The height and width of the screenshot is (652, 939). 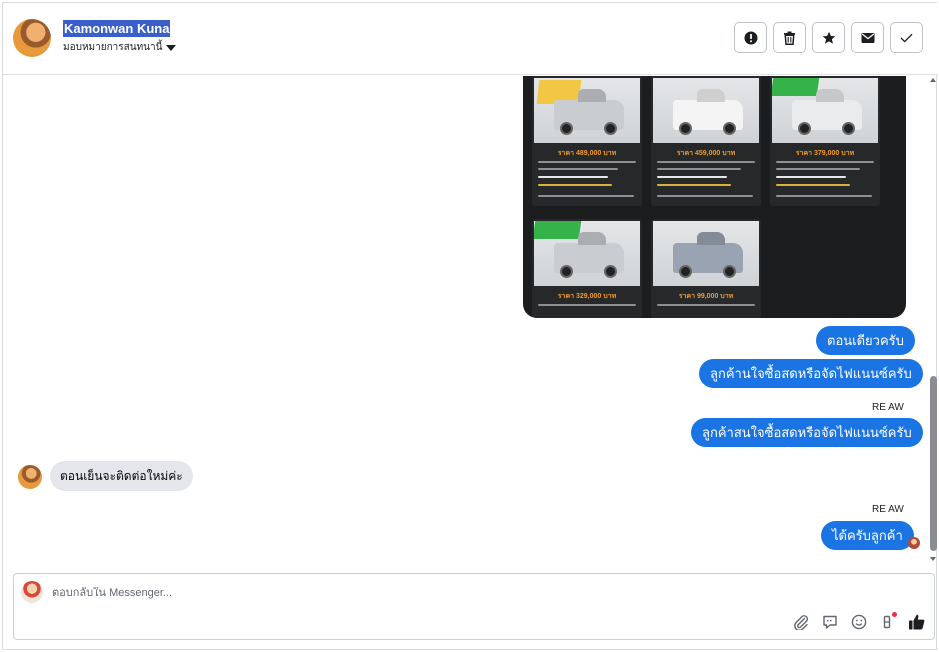 I want to click on notification-dot, so click(x=894, y=614).